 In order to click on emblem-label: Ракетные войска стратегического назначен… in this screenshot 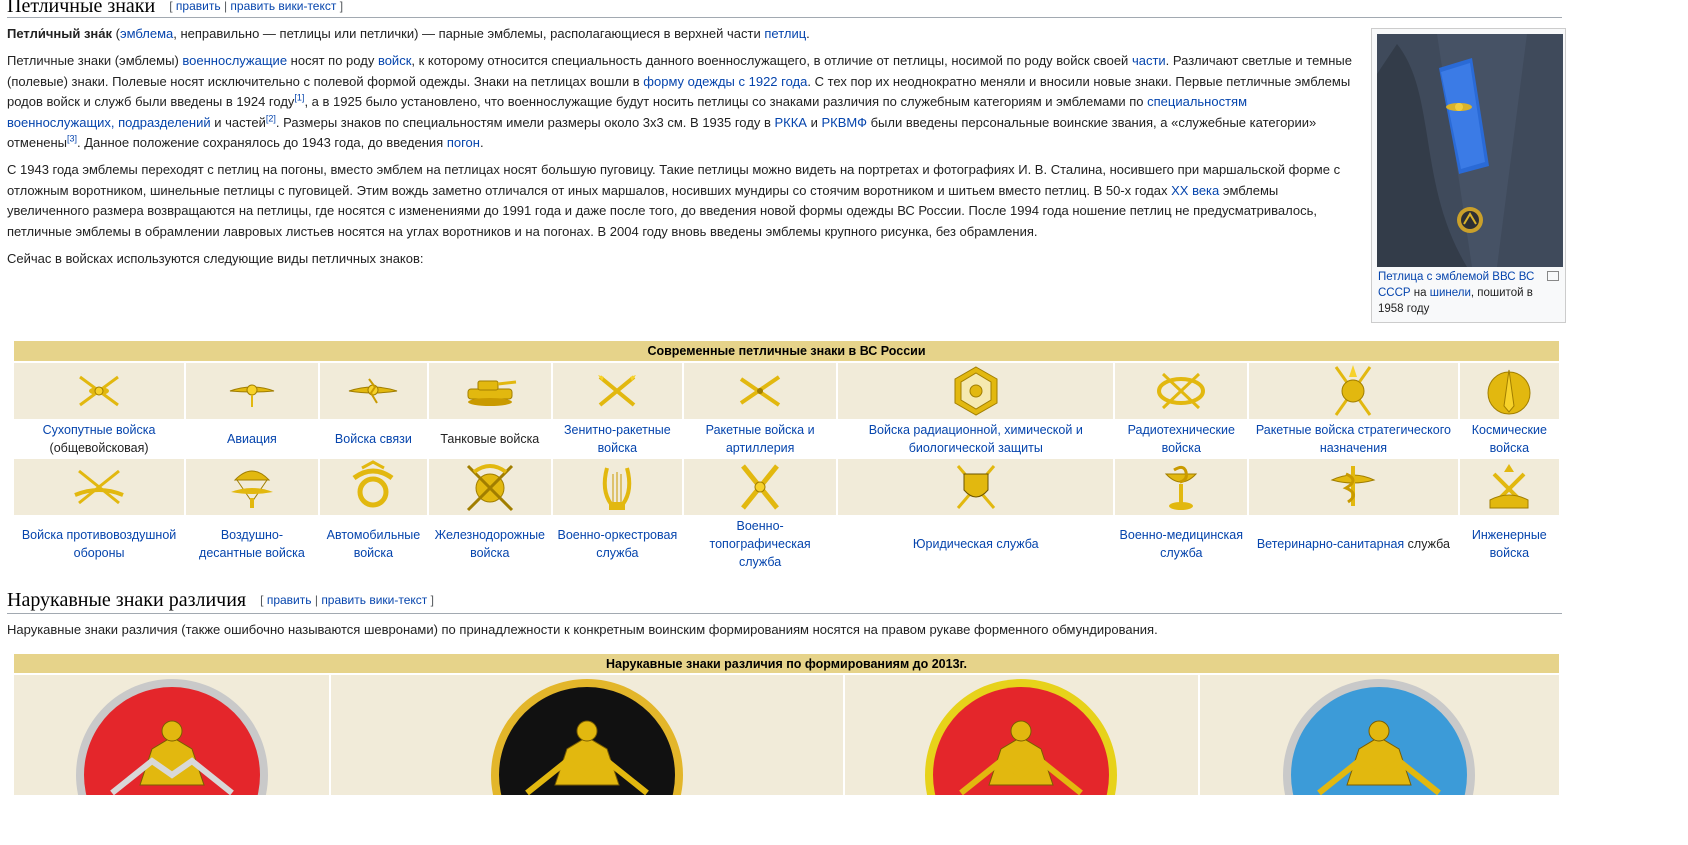, I will do `click(1353, 439)`.